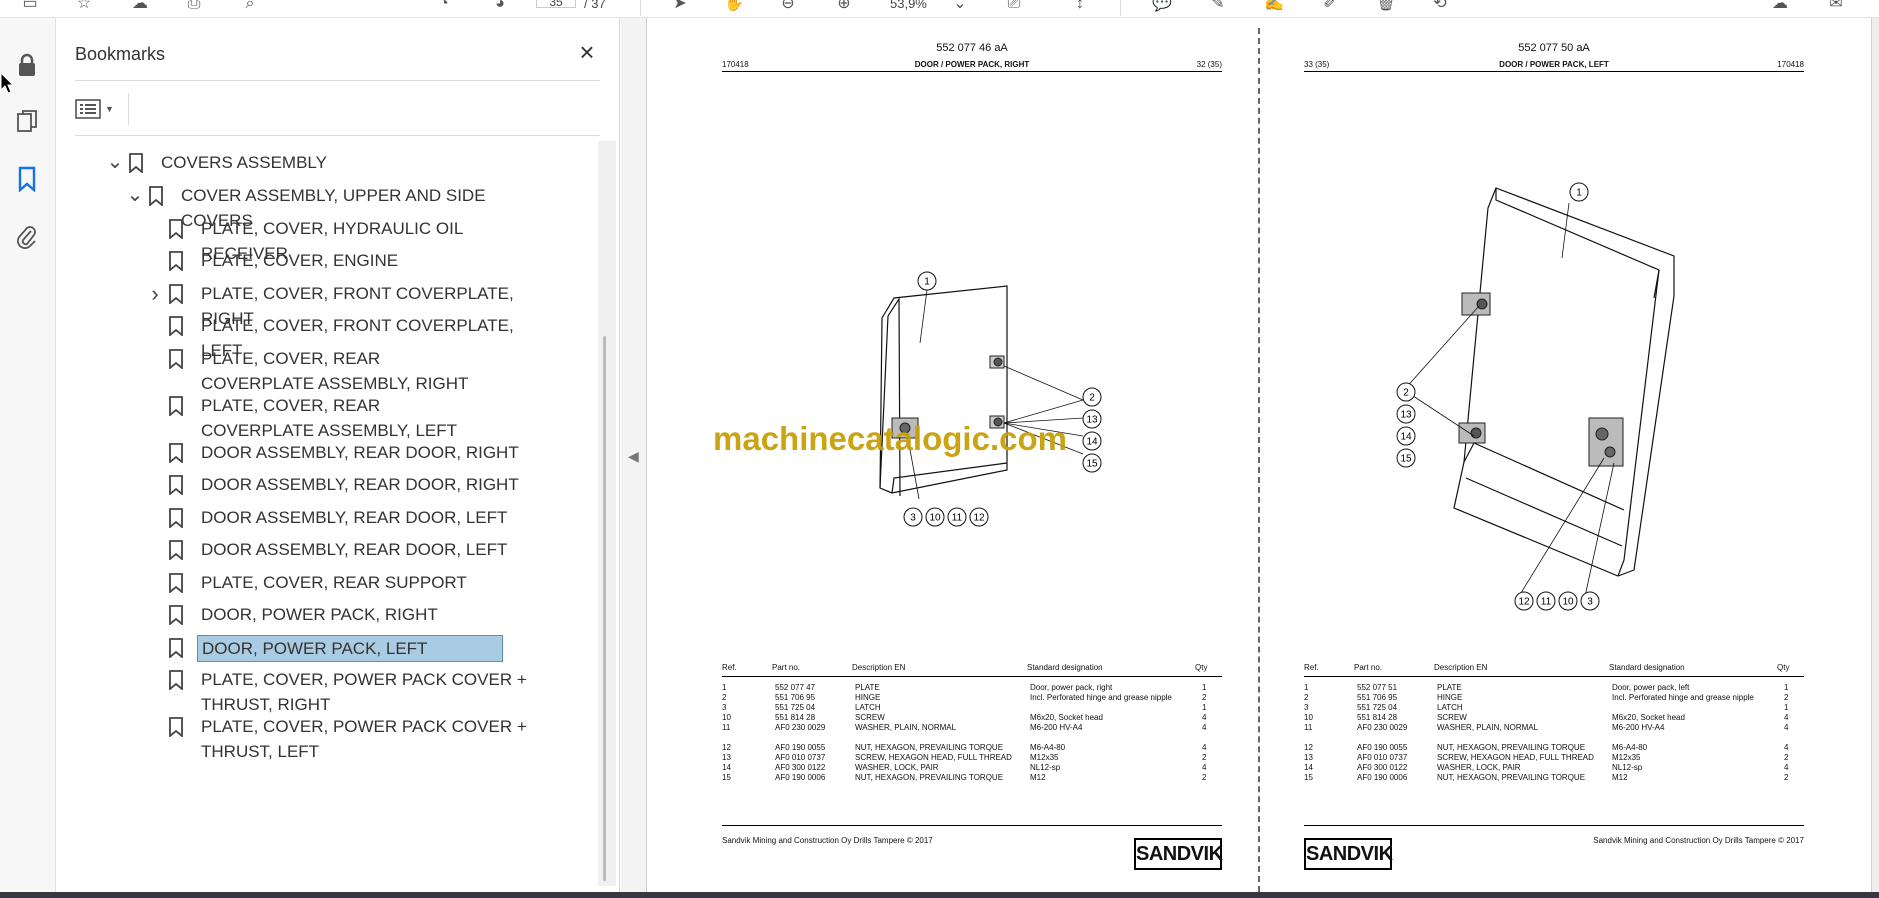  What do you see at coordinates (604, 608) in the screenshot?
I see `scrollbar-thumb` at bounding box center [604, 608].